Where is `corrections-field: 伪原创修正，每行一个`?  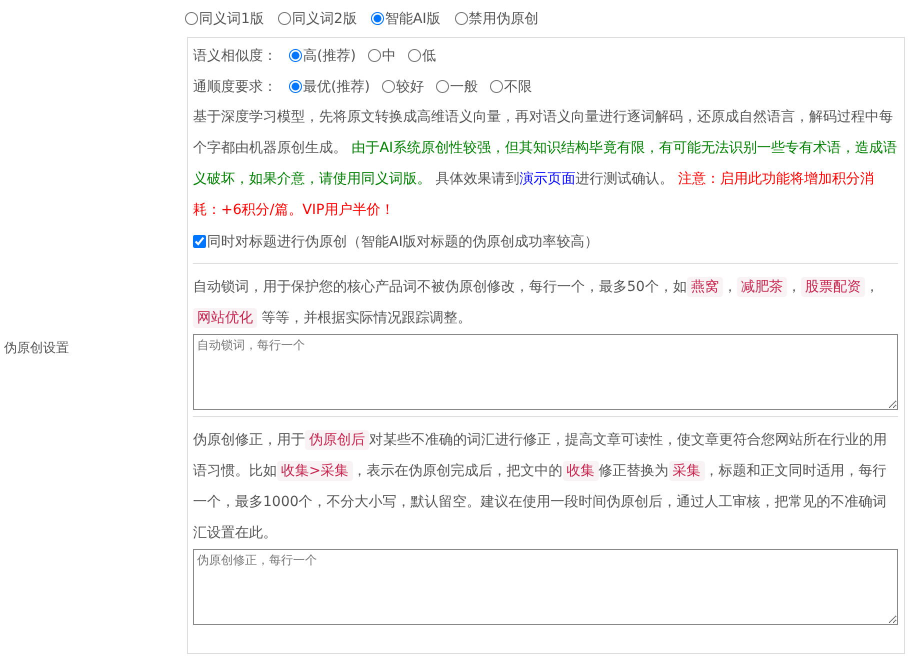
corrections-field: 伪原创修正，每行一个 is located at coordinates (545, 587).